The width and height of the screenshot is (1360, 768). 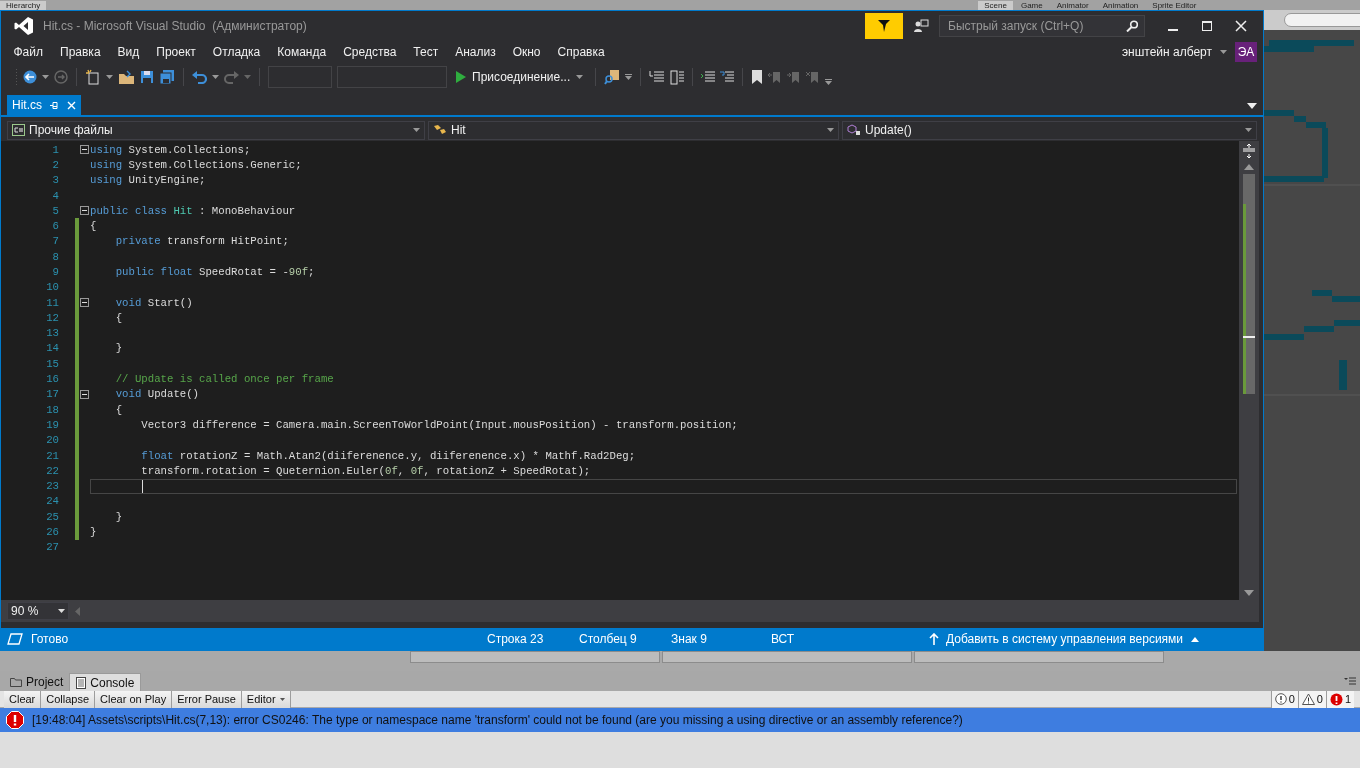 What do you see at coordinates (1249, 593) in the screenshot?
I see `scroll-down-icon` at bounding box center [1249, 593].